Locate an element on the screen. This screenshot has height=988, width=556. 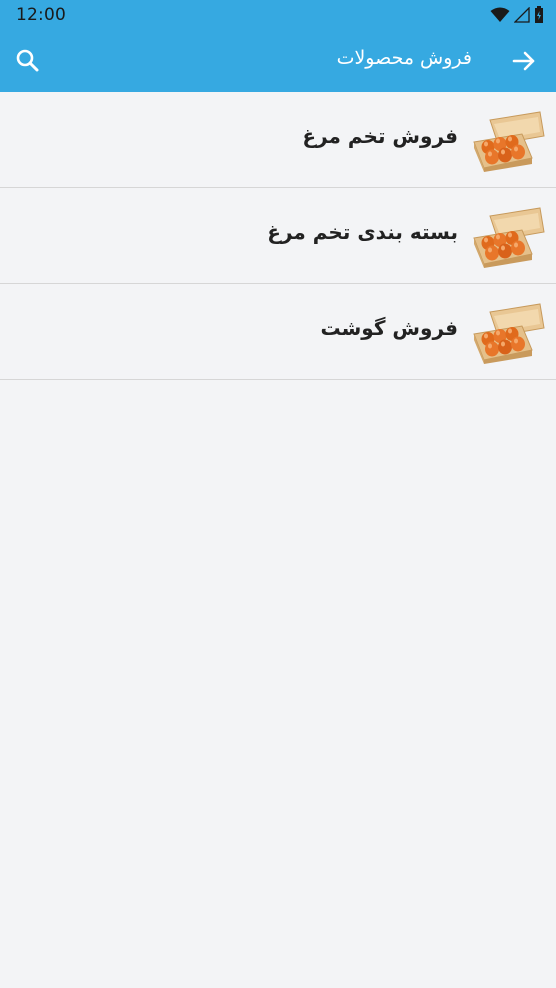
back-button is located at coordinates (524, 61).